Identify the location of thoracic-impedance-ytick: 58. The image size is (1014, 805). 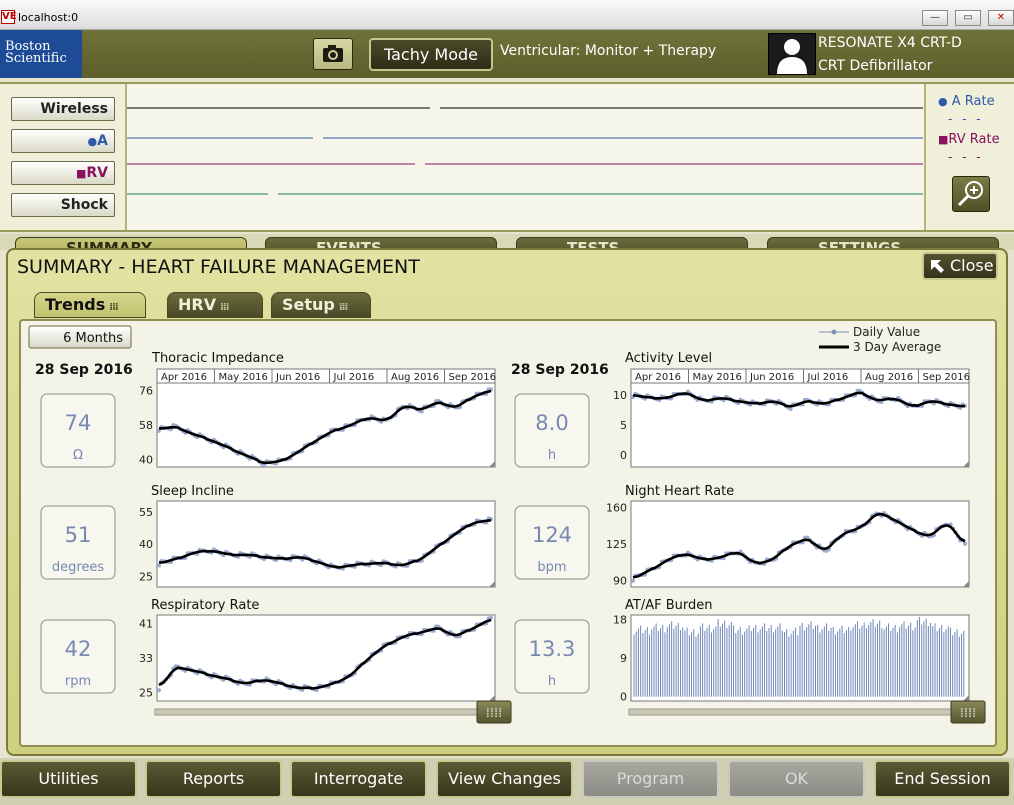
(146, 425).